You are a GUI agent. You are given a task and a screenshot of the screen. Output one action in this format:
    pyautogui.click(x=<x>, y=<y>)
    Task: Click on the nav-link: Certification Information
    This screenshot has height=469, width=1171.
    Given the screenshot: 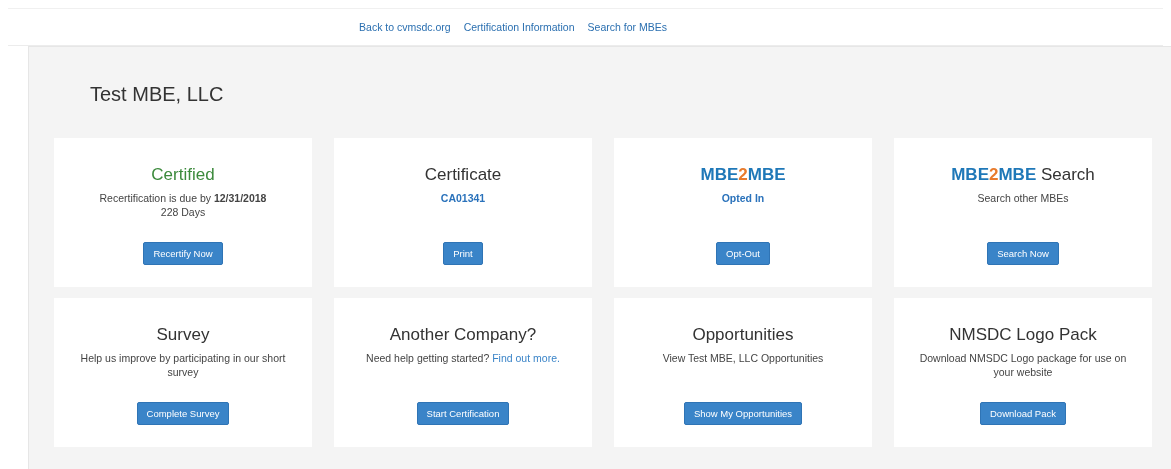 What is the action you would take?
    pyautogui.click(x=519, y=27)
    